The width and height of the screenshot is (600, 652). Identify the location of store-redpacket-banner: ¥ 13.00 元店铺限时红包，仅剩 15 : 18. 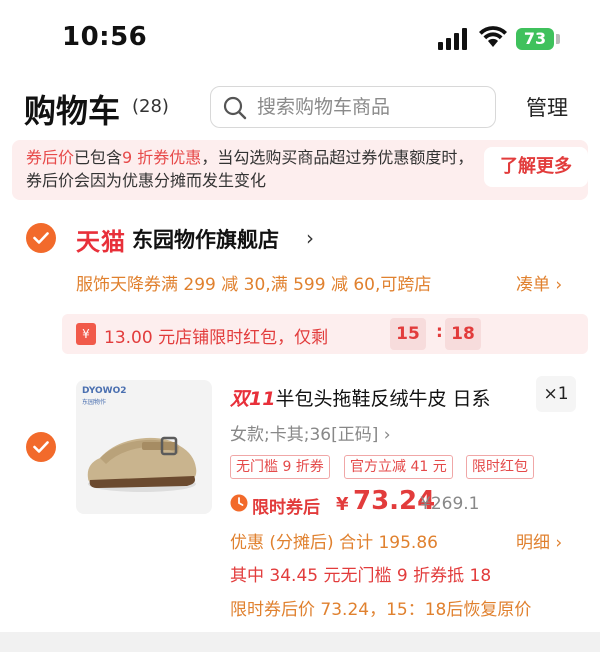
(325, 334).